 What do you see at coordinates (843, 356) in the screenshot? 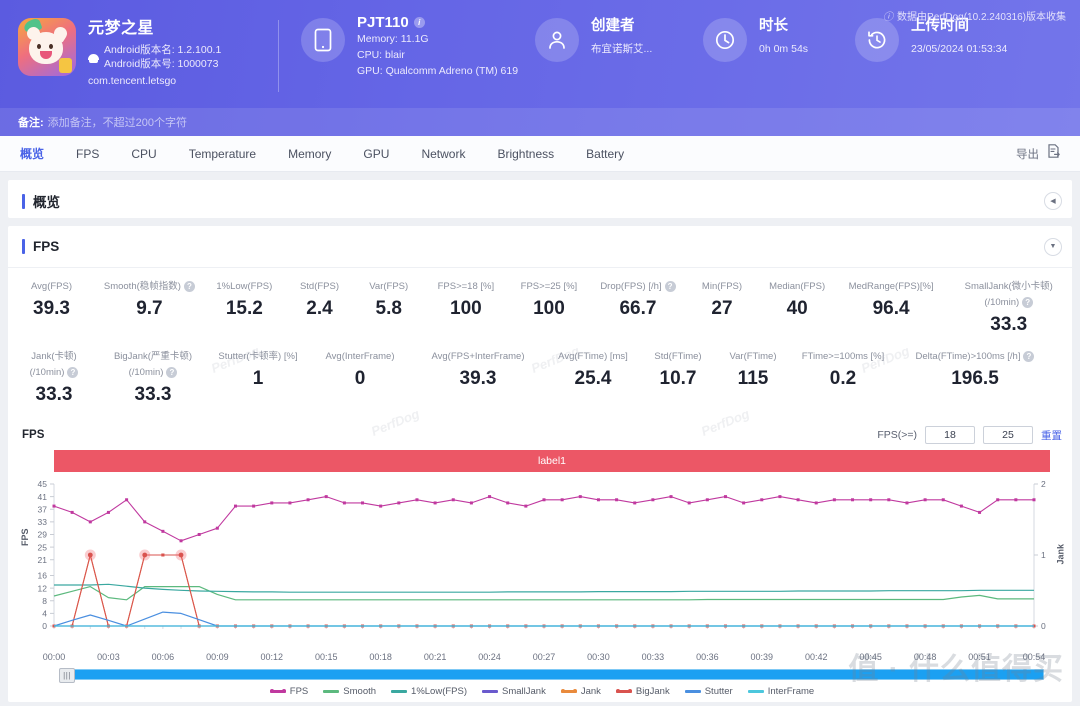
I see `metric-label: FTime>=100ms [%]` at bounding box center [843, 356].